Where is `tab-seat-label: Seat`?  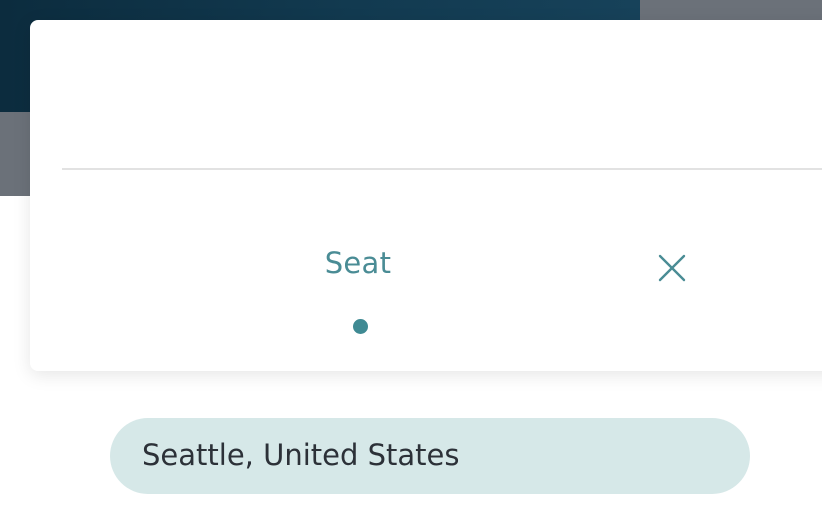 tab-seat-label: Seat is located at coordinates (358, 263).